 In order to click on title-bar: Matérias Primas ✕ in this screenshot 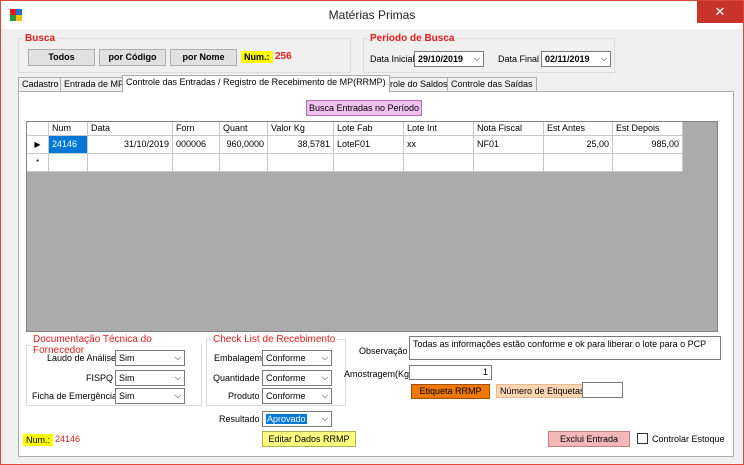, I will do `click(372, 15)`.